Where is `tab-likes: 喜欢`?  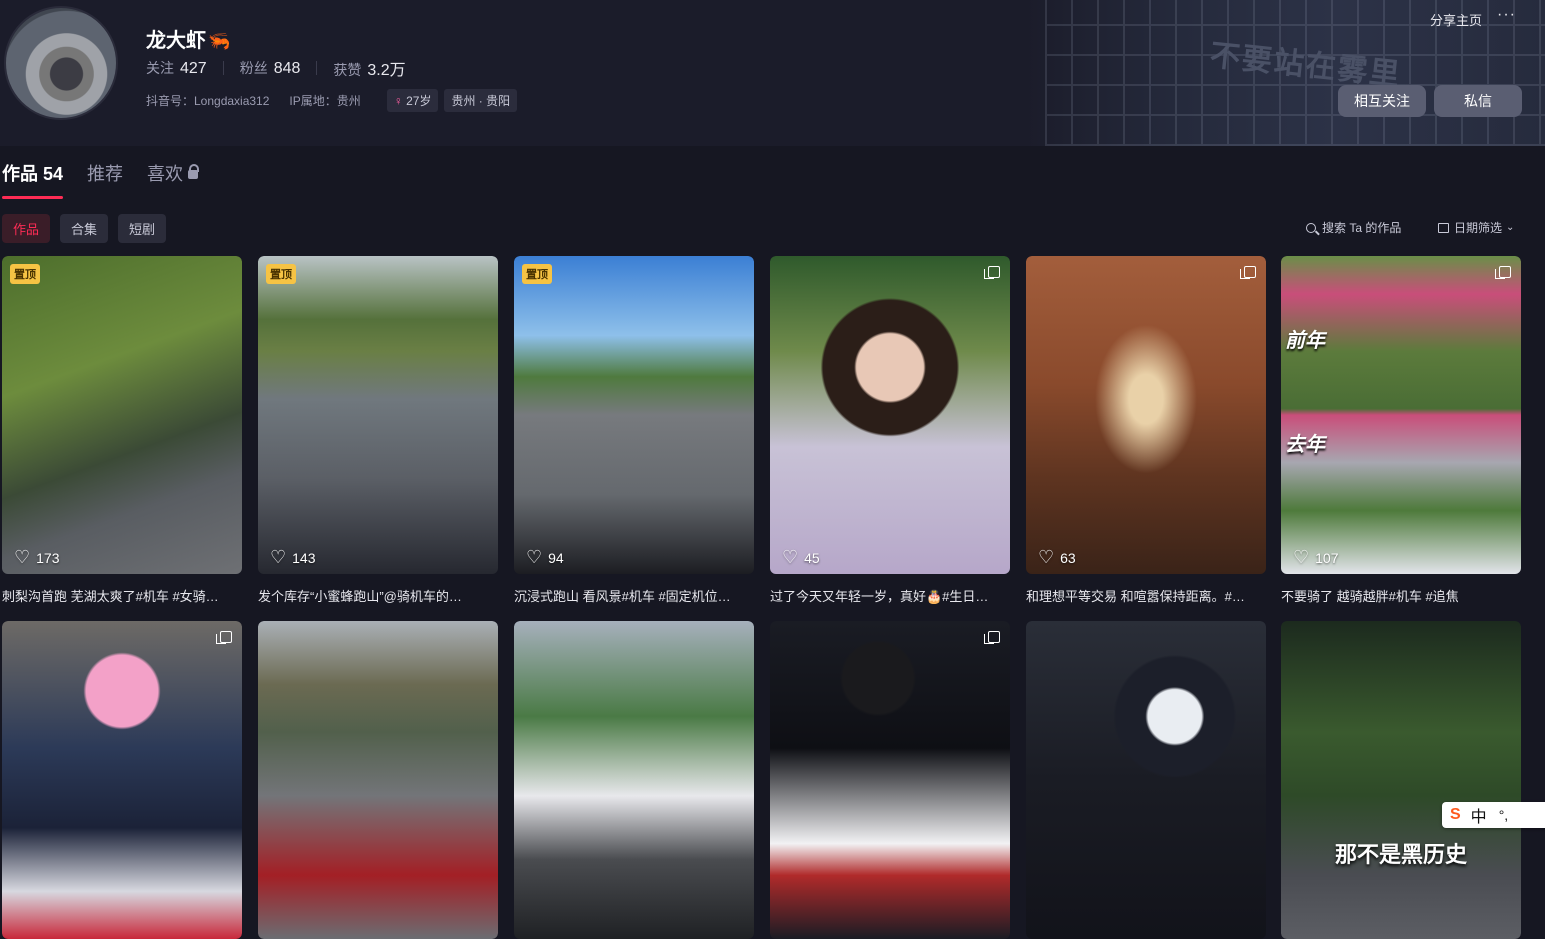 tab-likes: 喜欢 is located at coordinates (173, 180).